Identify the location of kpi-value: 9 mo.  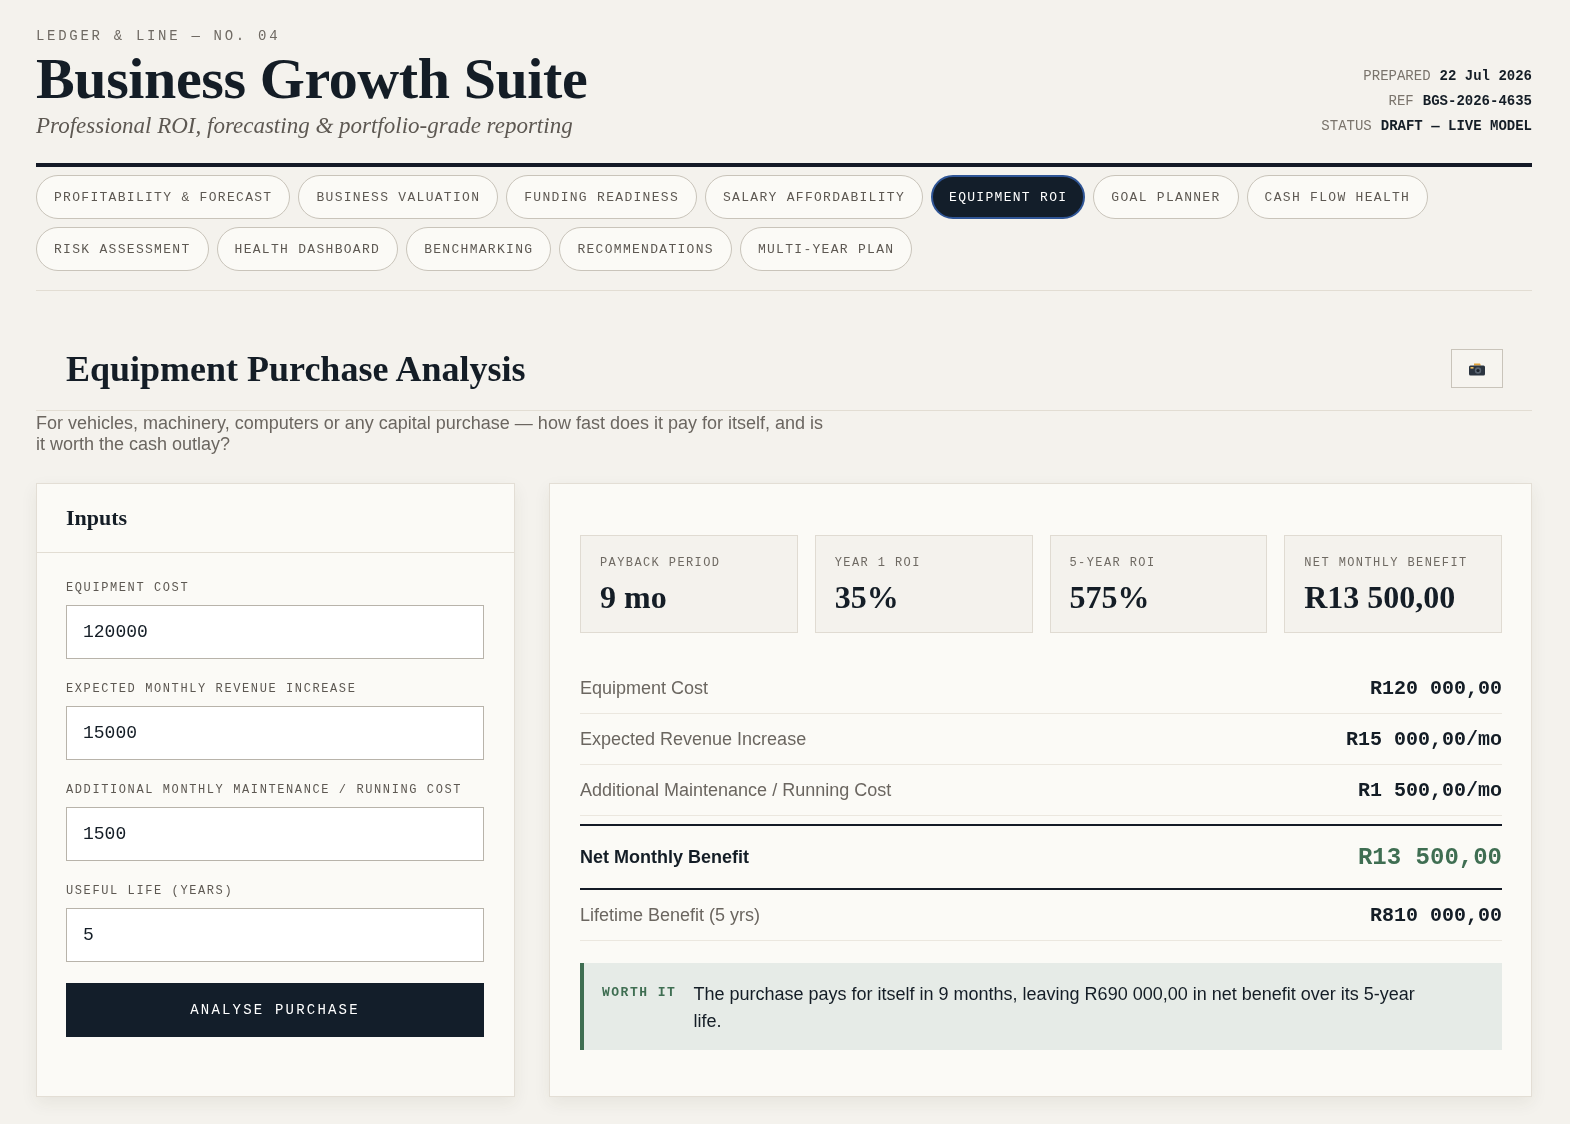
(634, 597).